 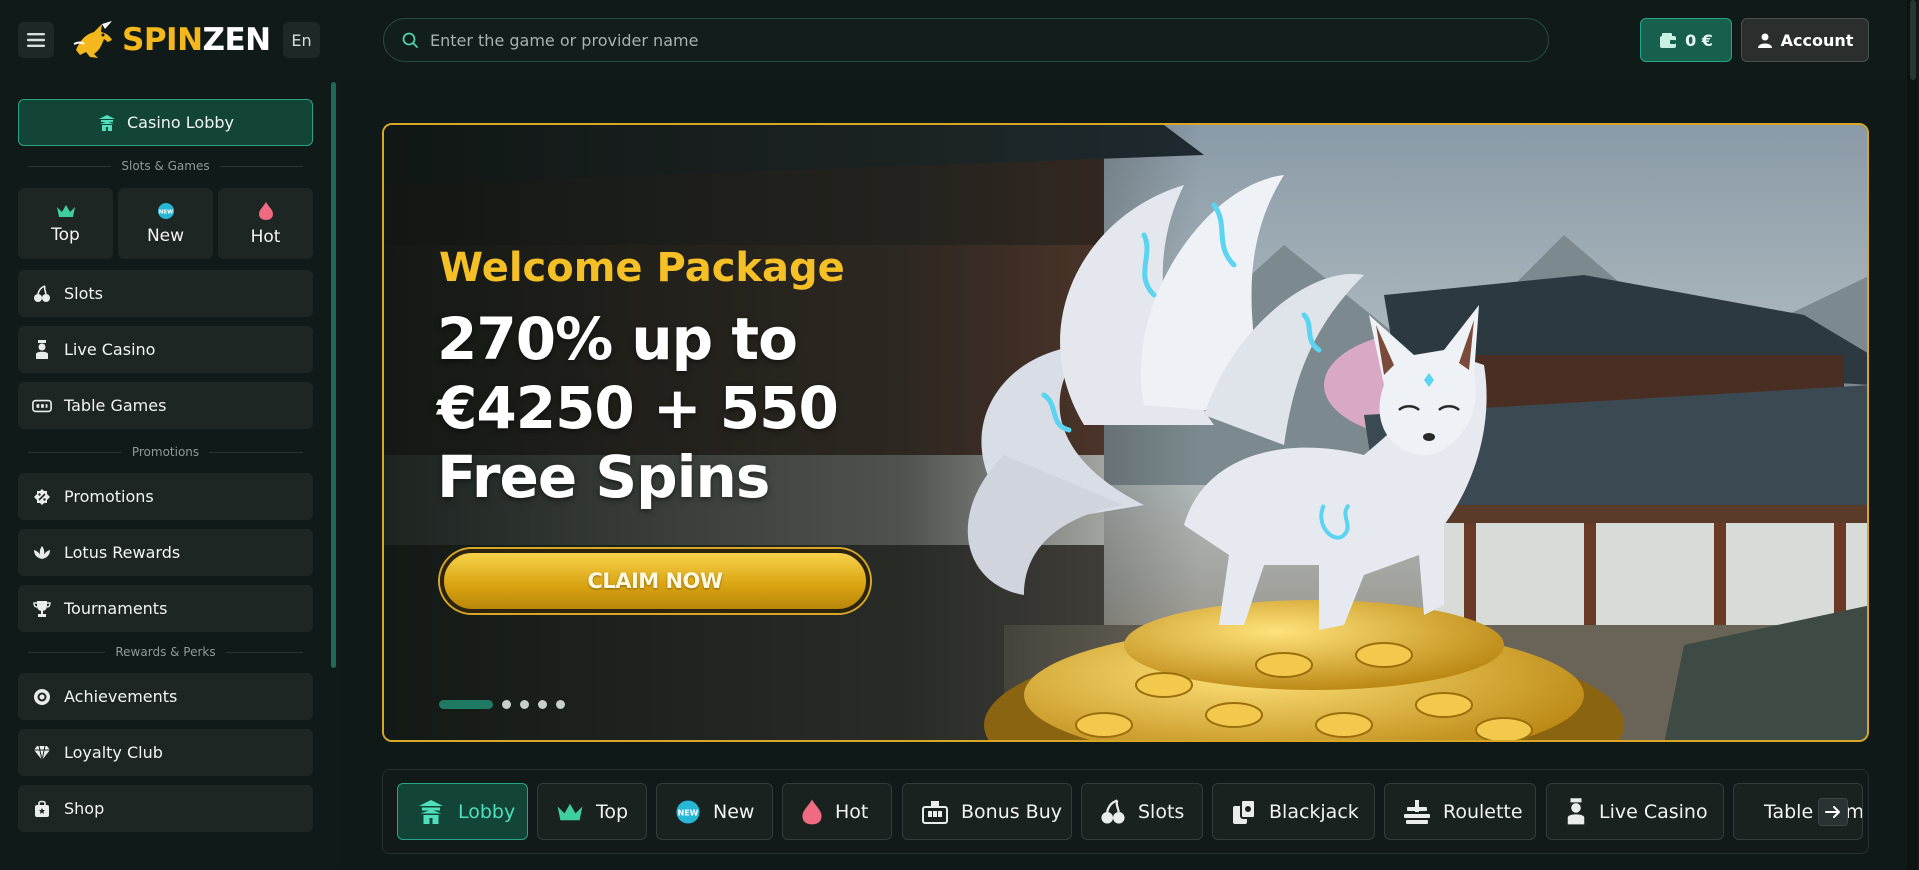 What do you see at coordinates (1460, 811) in the screenshot?
I see `category-roulette: Roulette` at bounding box center [1460, 811].